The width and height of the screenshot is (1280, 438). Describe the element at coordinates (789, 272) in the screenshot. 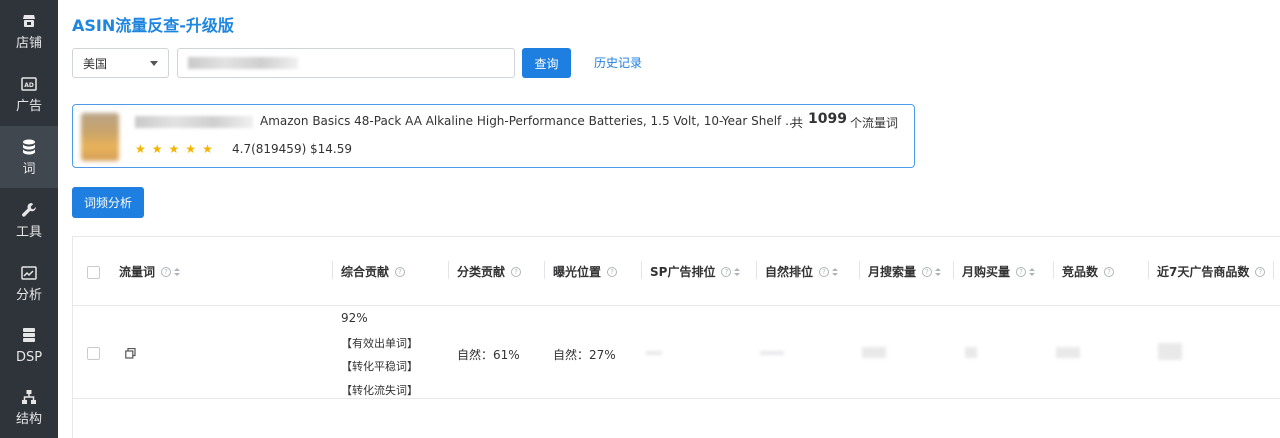

I see `column-label: 自然排位` at that location.